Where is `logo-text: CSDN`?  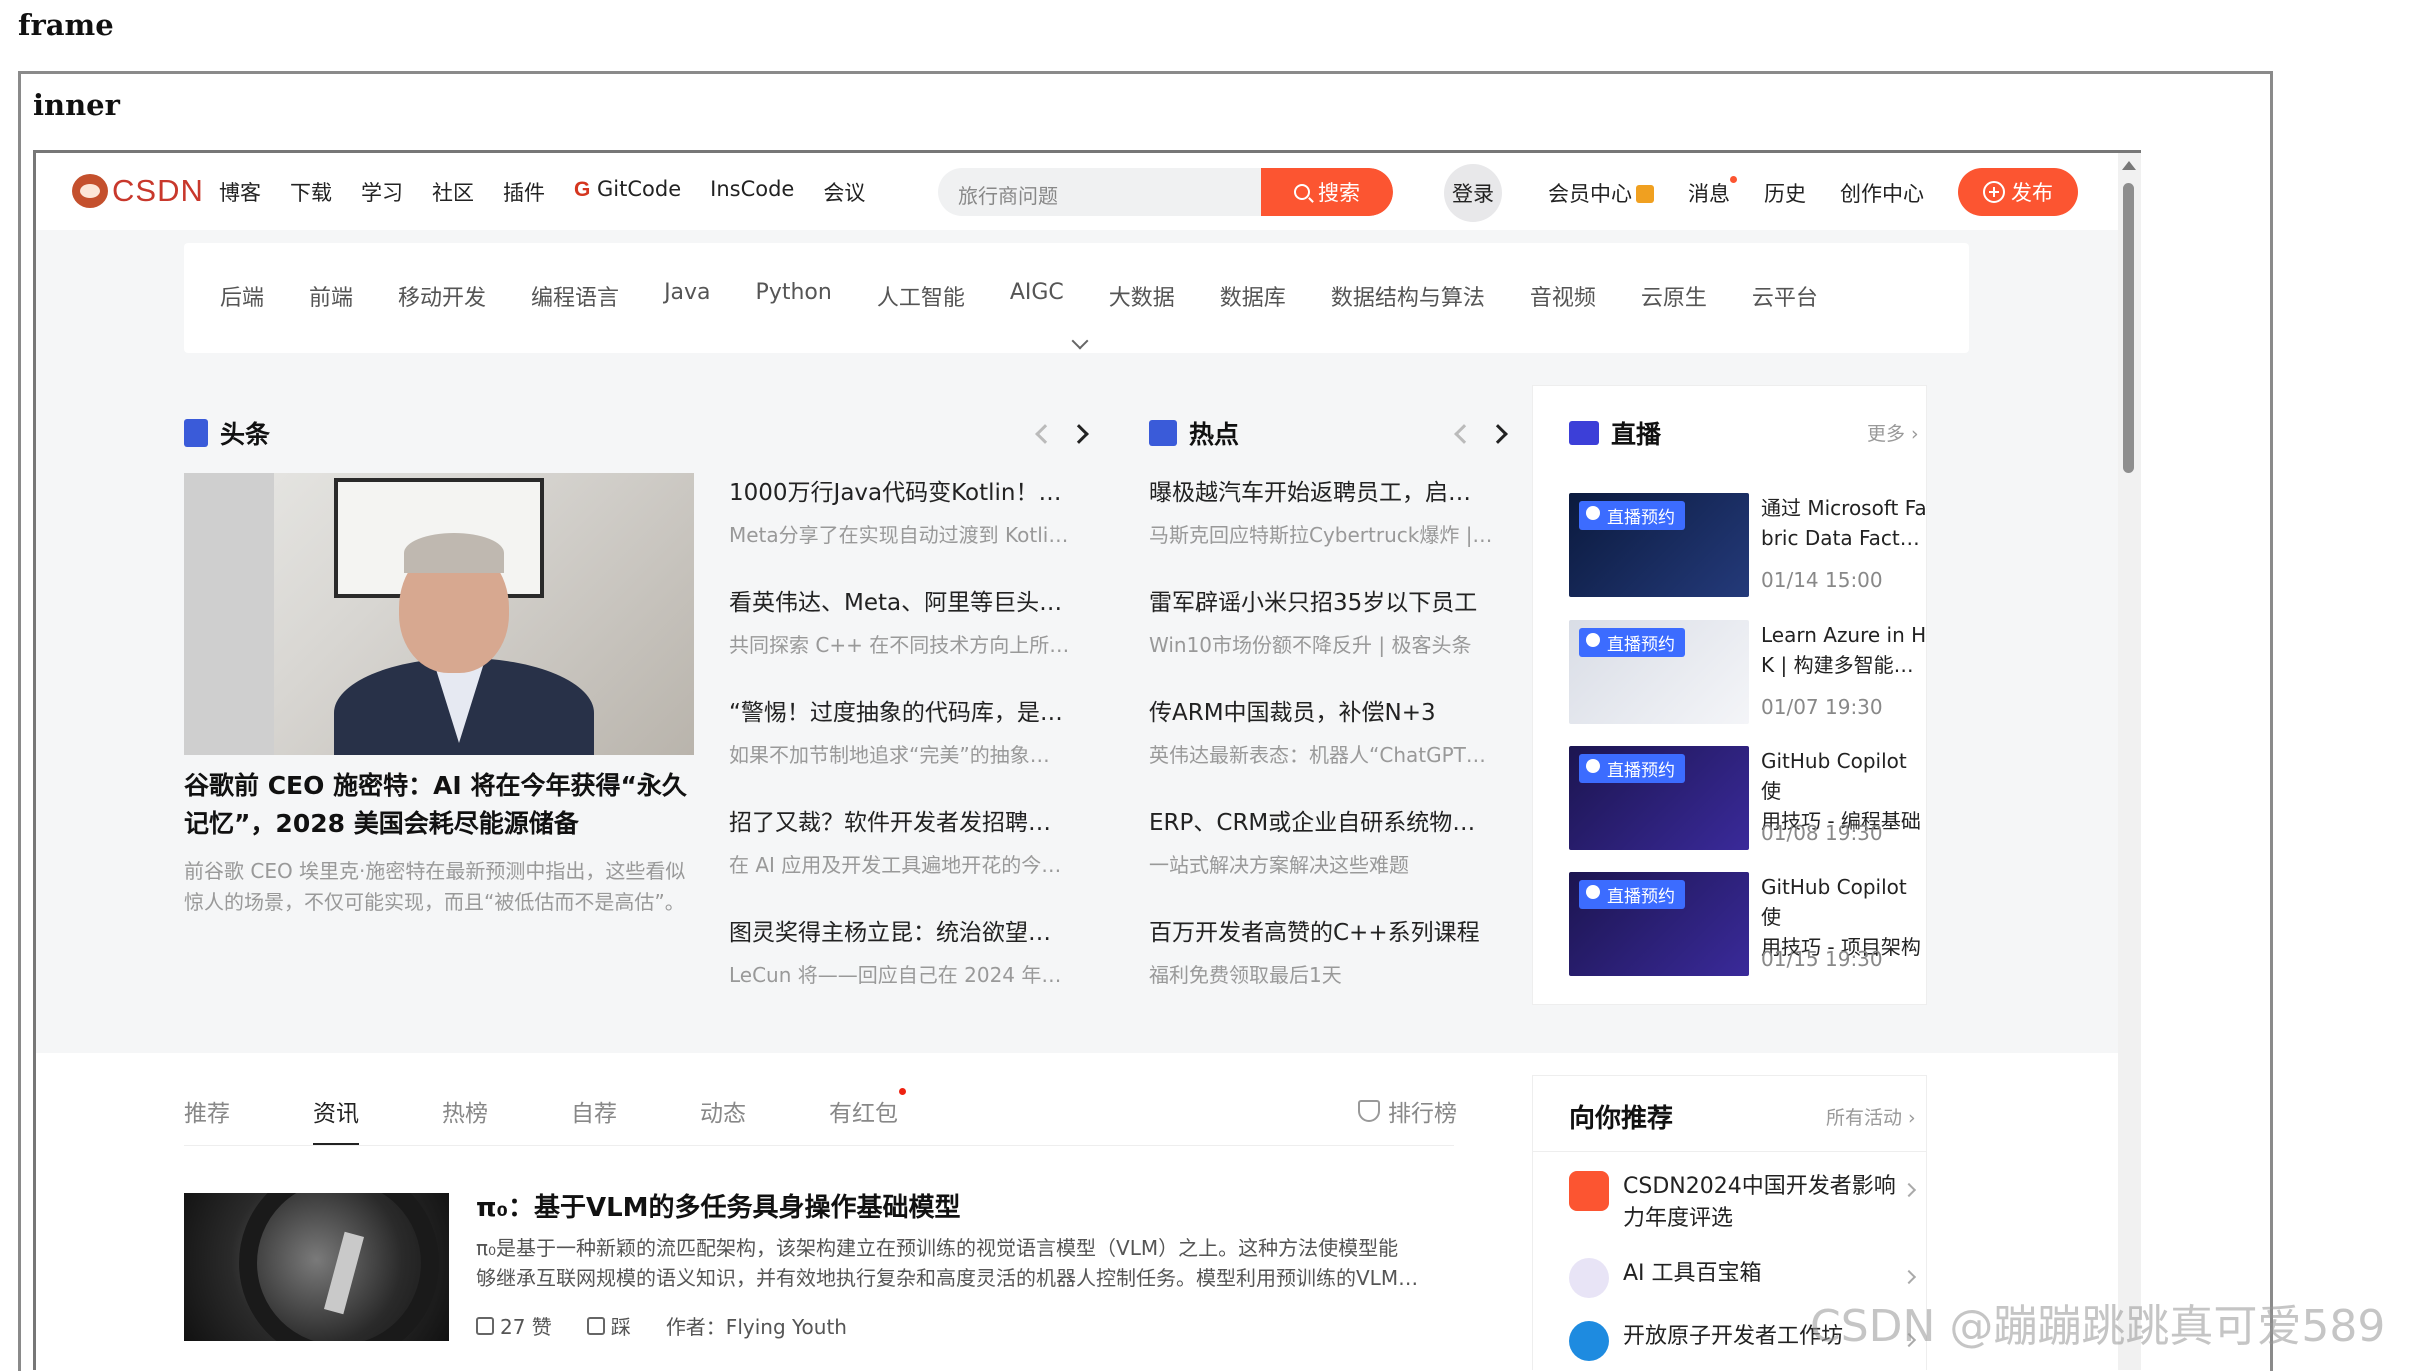 logo-text: CSDN is located at coordinates (158, 190).